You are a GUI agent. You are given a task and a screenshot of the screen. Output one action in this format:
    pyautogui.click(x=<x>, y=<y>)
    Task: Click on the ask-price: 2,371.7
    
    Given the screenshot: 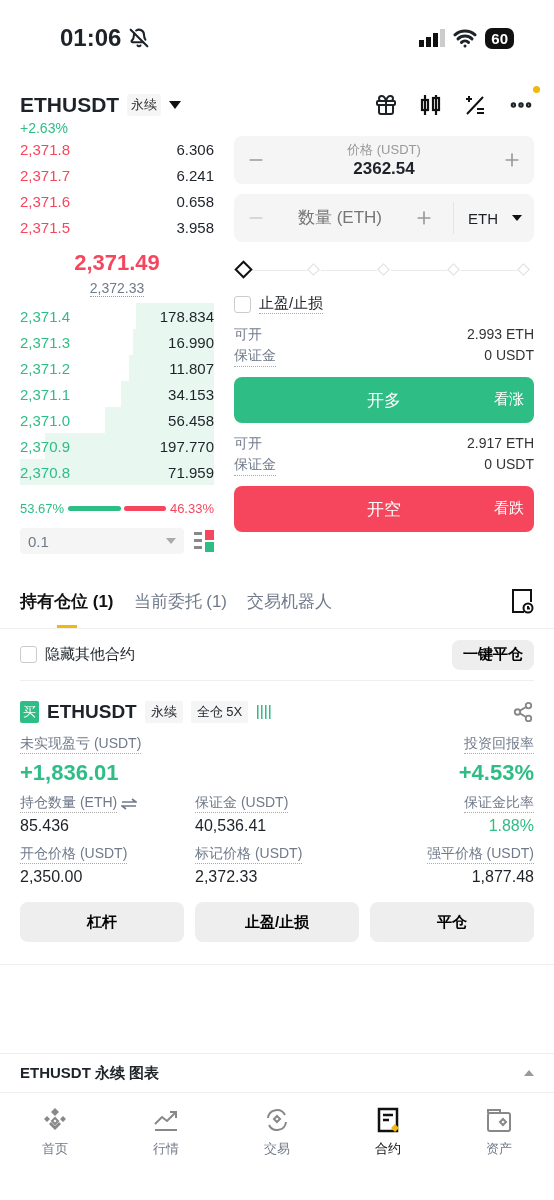 What is the action you would take?
    pyautogui.click(x=45, y=175)
    